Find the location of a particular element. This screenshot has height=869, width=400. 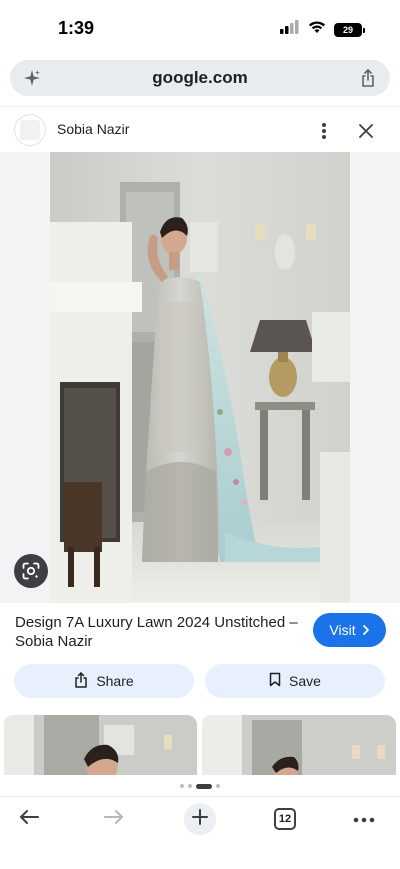

wifi-icon is located at coordinates (317, 29).